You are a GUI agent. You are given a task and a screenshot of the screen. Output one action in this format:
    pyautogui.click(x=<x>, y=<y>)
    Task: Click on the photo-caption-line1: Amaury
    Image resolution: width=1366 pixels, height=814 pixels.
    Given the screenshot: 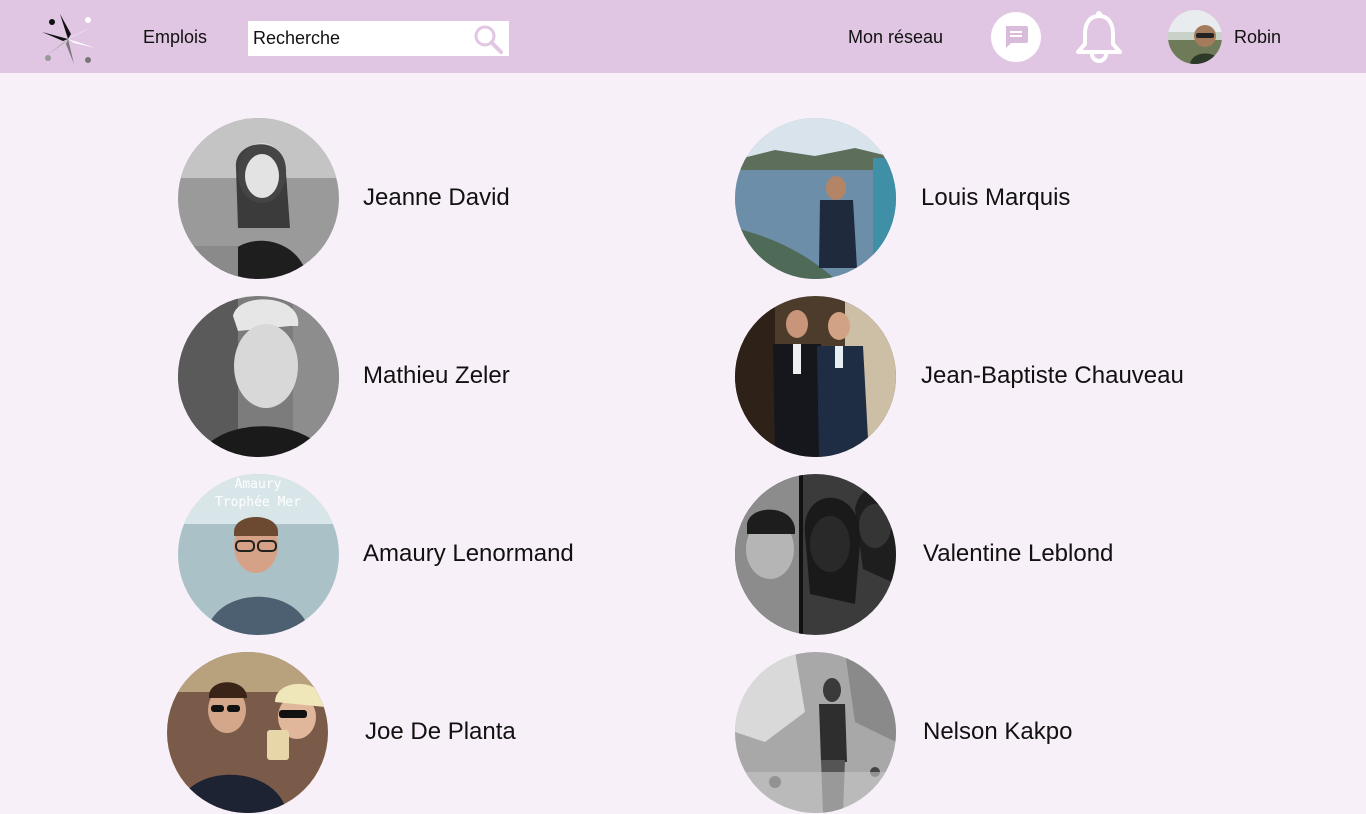 What is the action you would take?
    pyautogui.click(x=258, y=484)
    